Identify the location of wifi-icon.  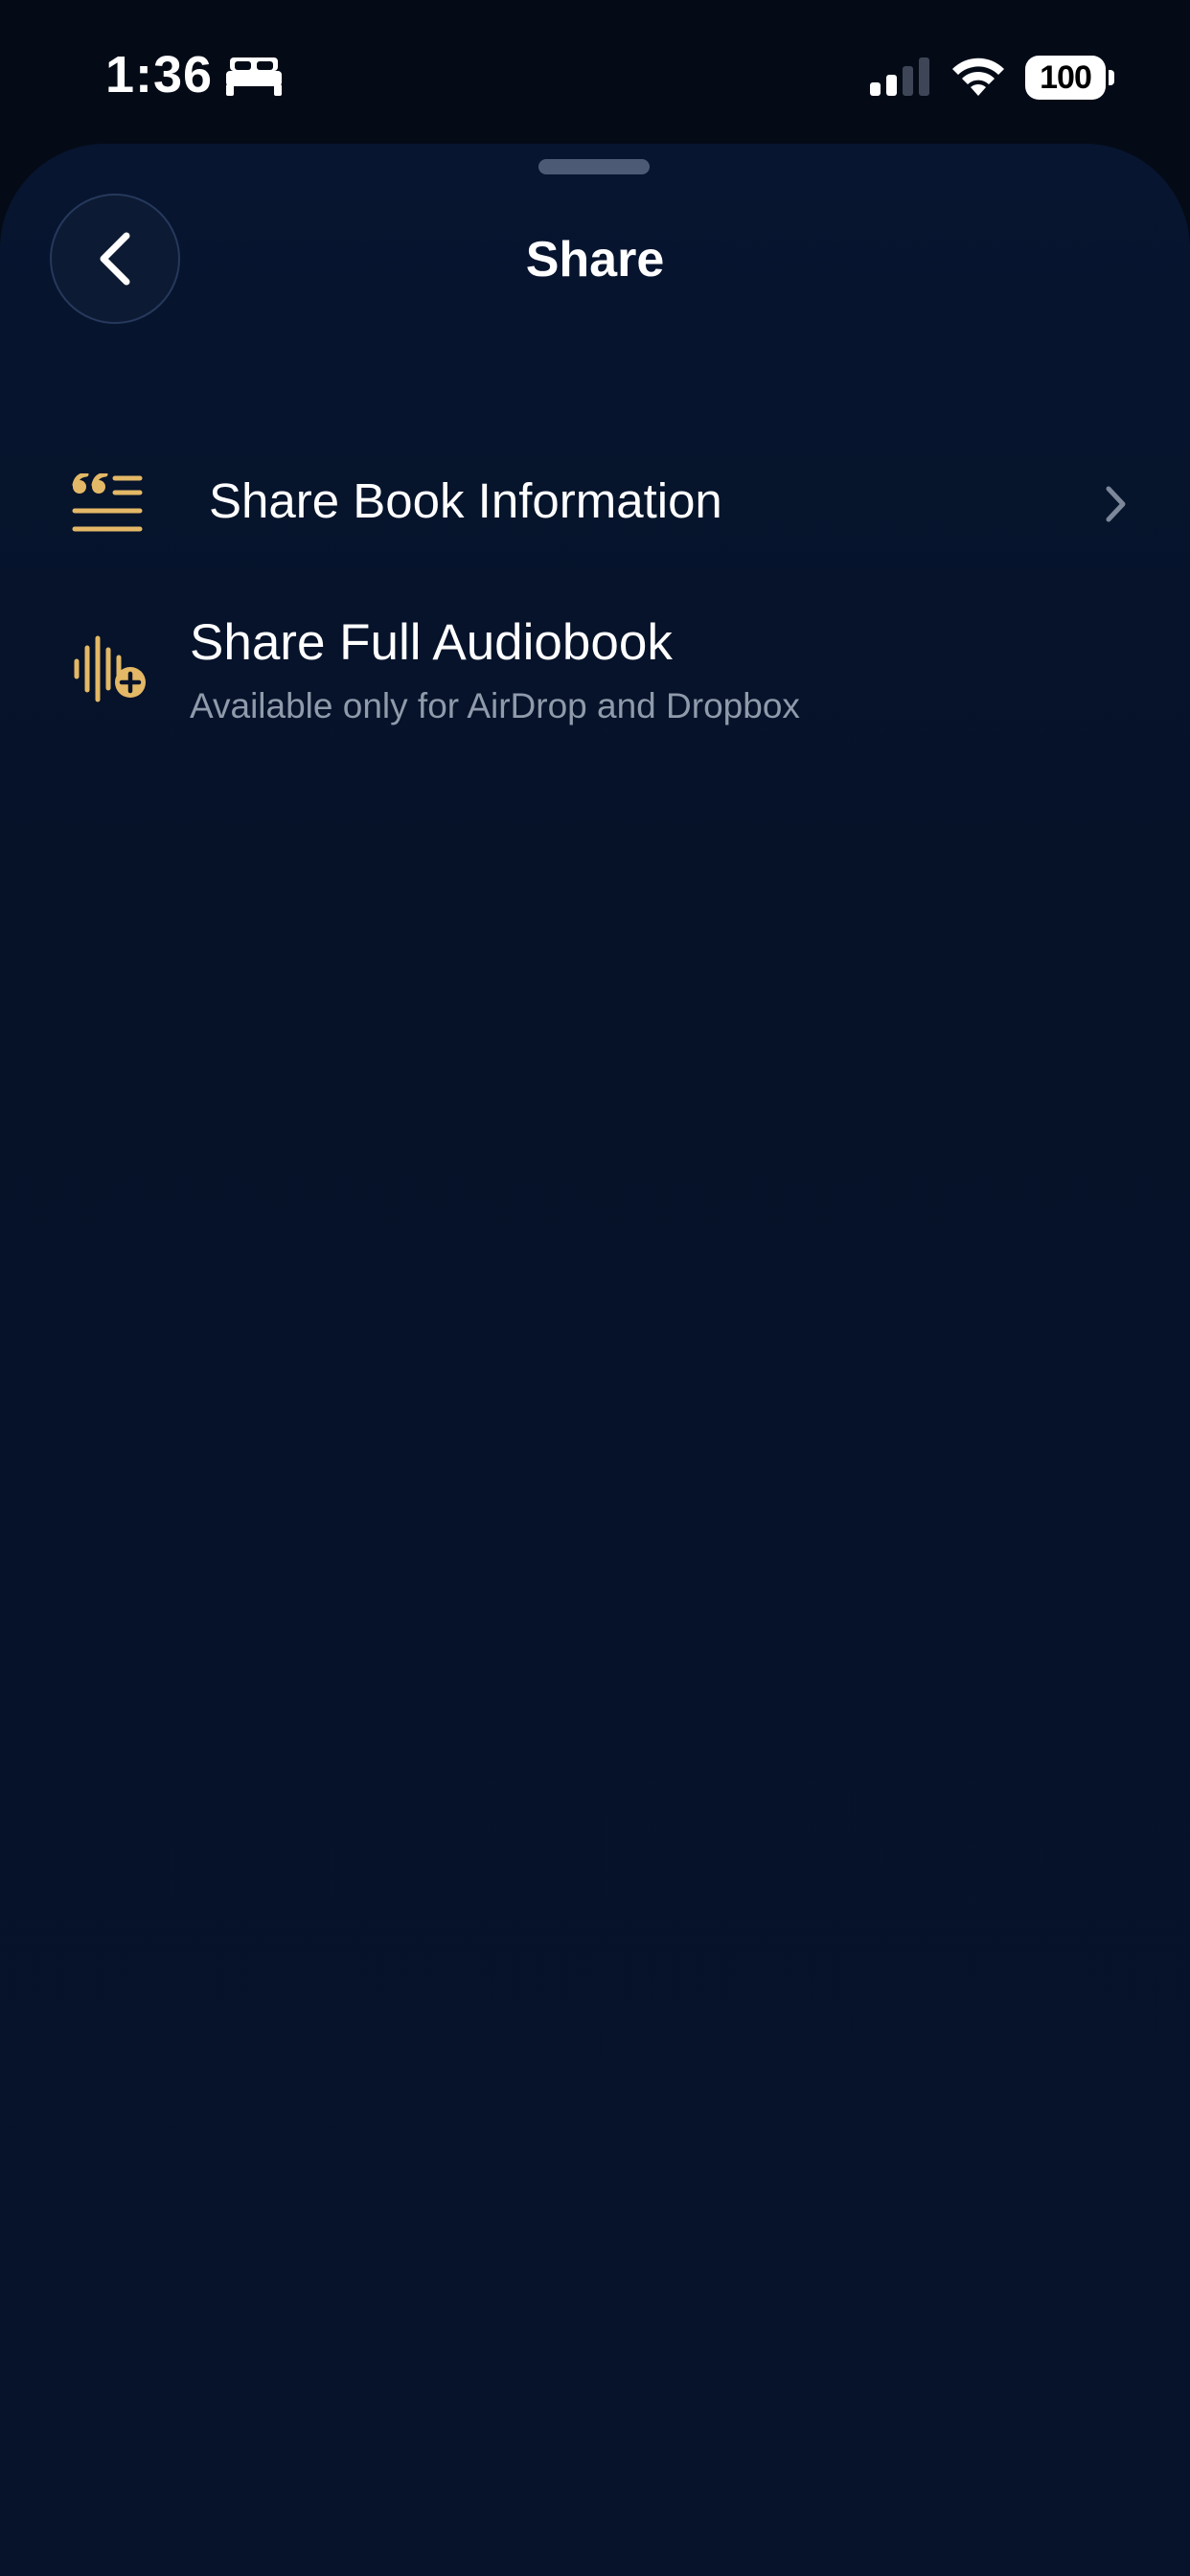
(978, 77).